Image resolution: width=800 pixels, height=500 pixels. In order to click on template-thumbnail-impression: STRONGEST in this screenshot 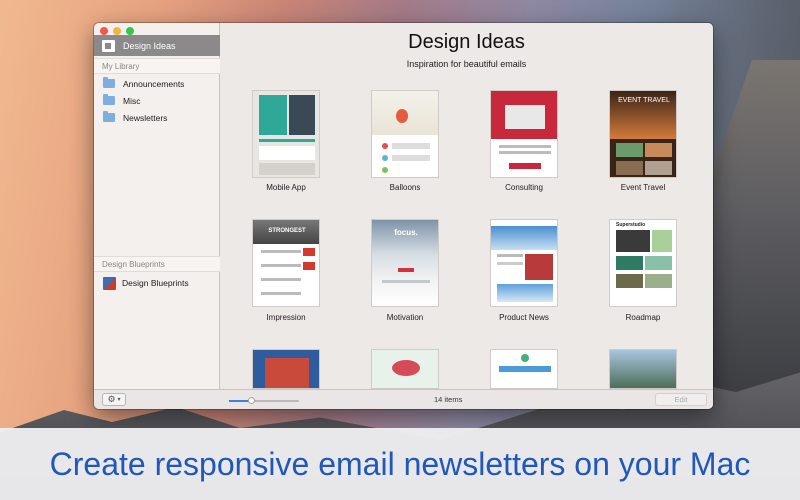, I will do `click(286, 263)`.